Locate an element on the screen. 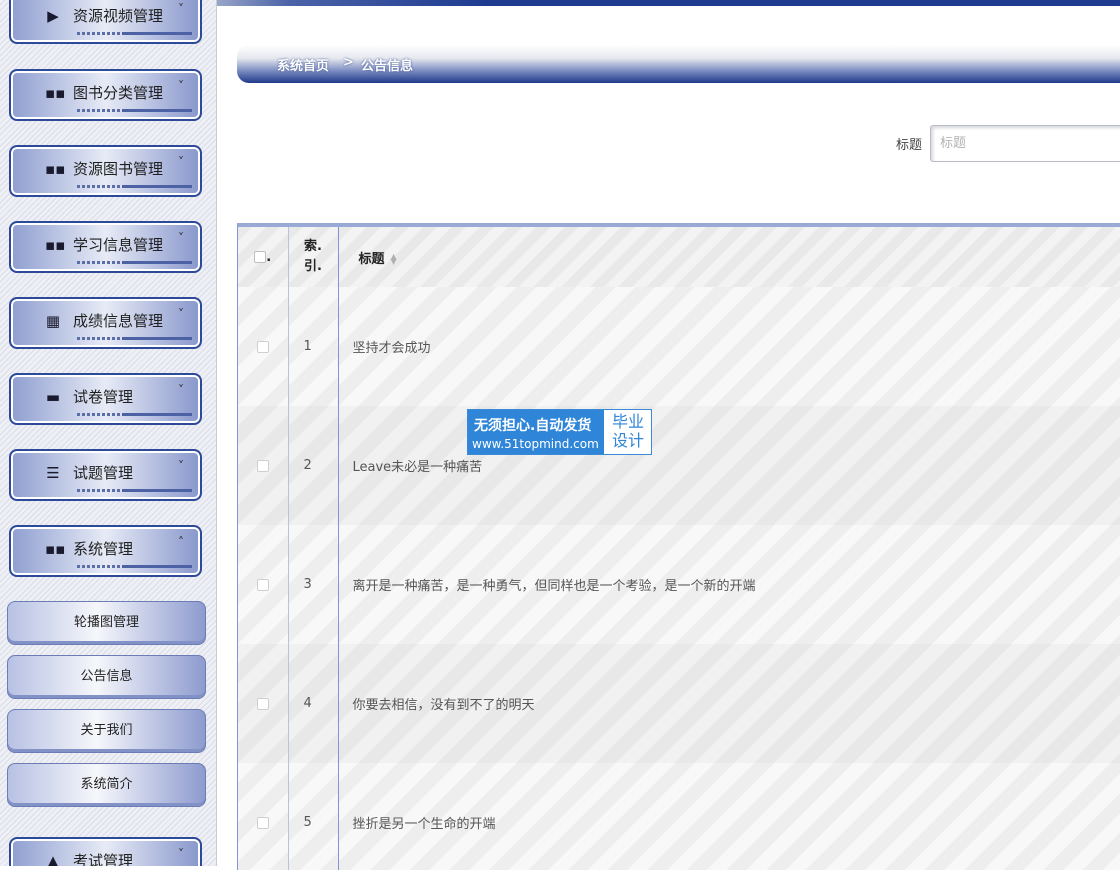 The image size is (1120, 870). header-index: 索. 引. is located at coordinates (313, 257).